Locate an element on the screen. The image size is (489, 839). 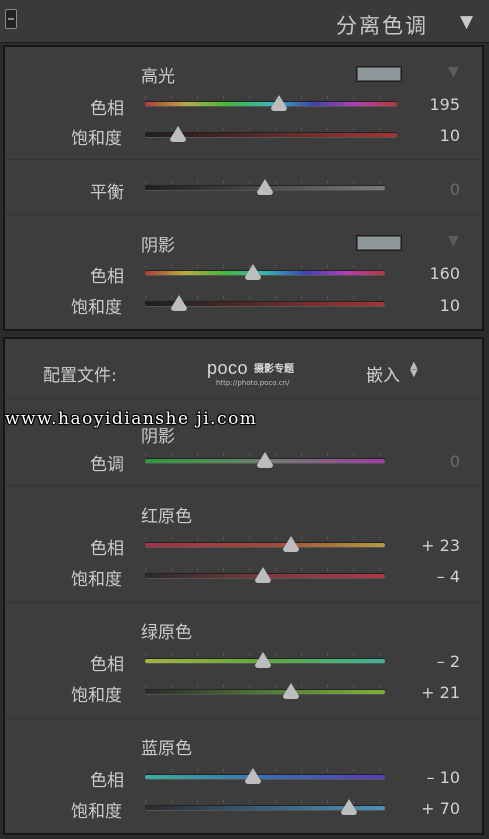
blue-hue-thumb is located at coordinates (253, 776).